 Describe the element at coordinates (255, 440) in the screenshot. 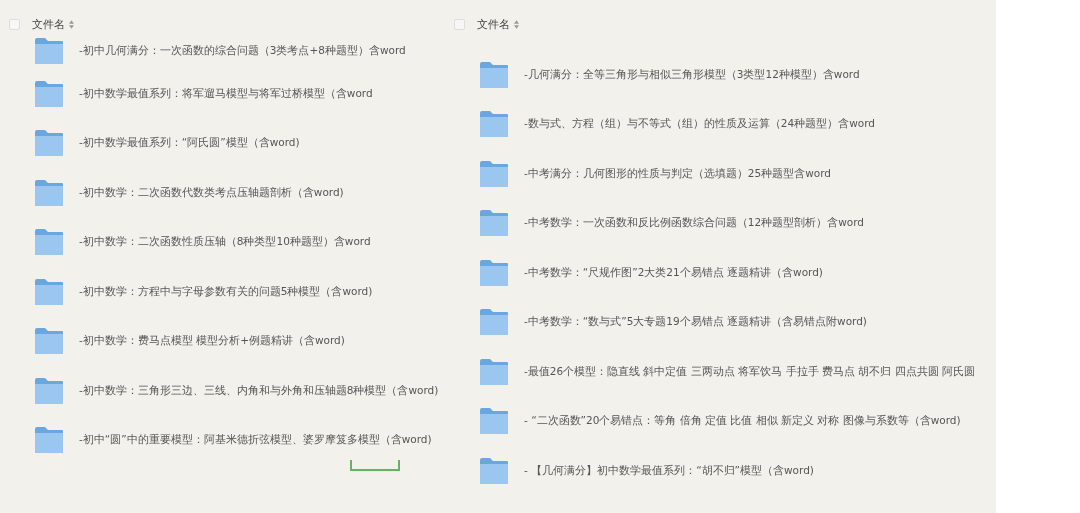

I see `folder-name: -初中“圆”中的重要模型：阿基米德折弦模型、婆罗摩笈多模型（含word)` at that location.